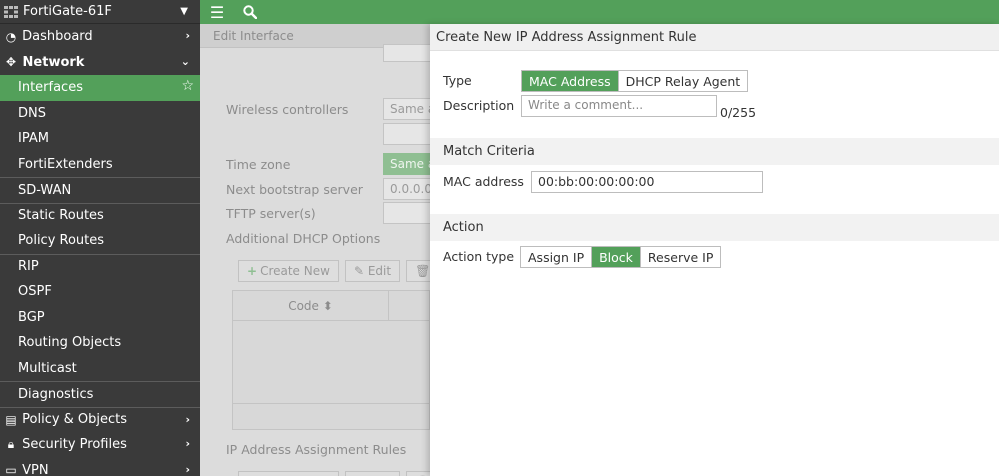 This screenshot has width=999, height=476. I want to click on ip-rules-label: IP Address Assignment Rules, so click(316, 449).